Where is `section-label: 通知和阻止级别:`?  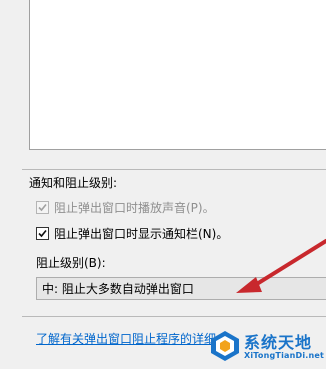
section-label: 通知和阻止级别: is located at coordinates (73, 183).